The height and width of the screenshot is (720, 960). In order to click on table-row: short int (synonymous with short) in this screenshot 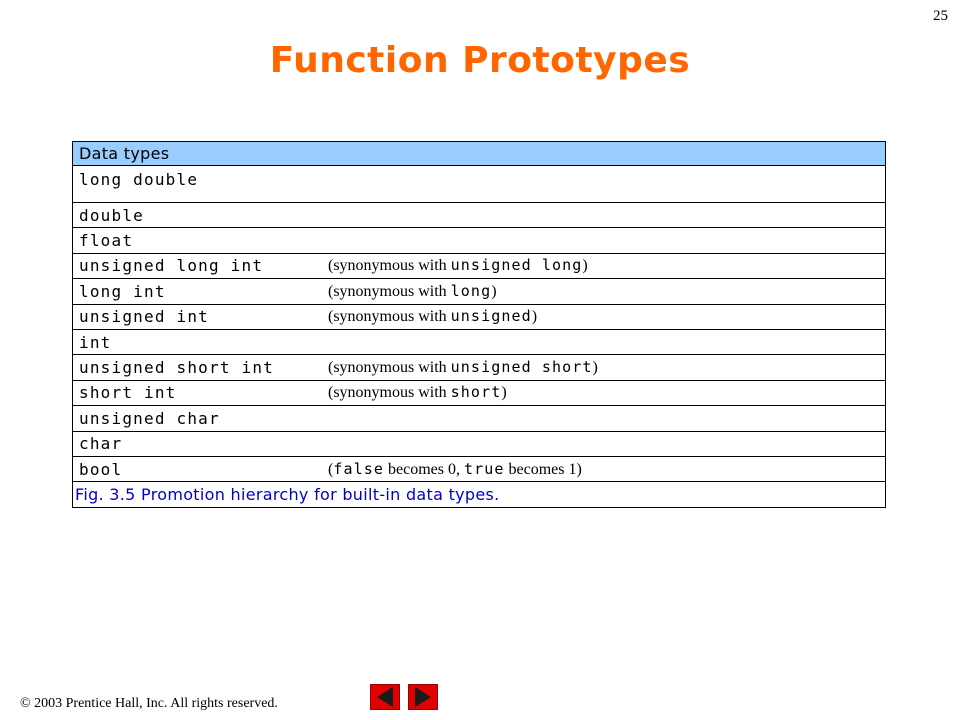, I will do `click(479, 394)`.